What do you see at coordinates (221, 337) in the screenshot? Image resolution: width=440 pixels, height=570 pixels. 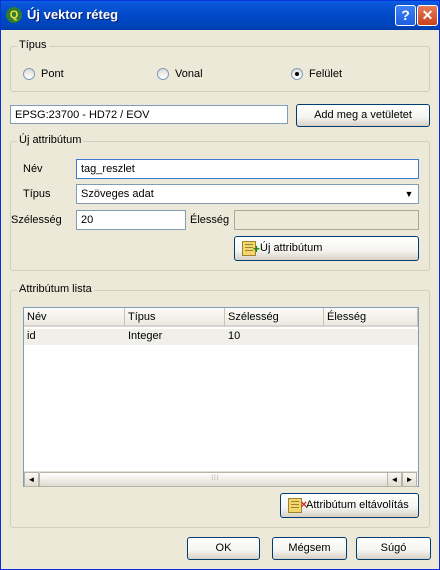 I see `table-row: id Integer 10` at bounding box center [221, 337].